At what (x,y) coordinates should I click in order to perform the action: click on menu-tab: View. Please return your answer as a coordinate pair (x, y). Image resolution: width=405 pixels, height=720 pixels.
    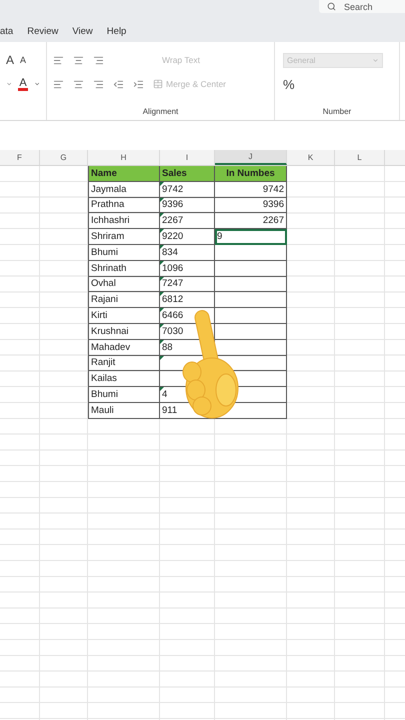
    Looking at the image, I should click on (82, 31).